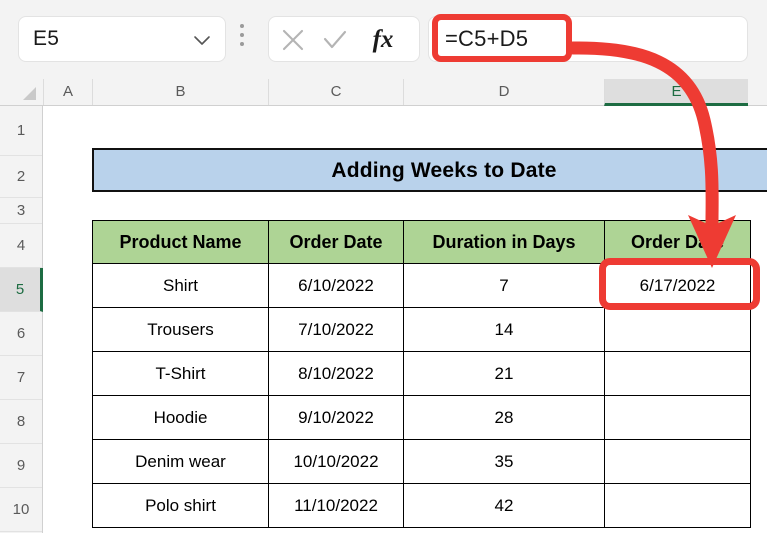  I want to click on row-header-7: 7, so click(21, 378).